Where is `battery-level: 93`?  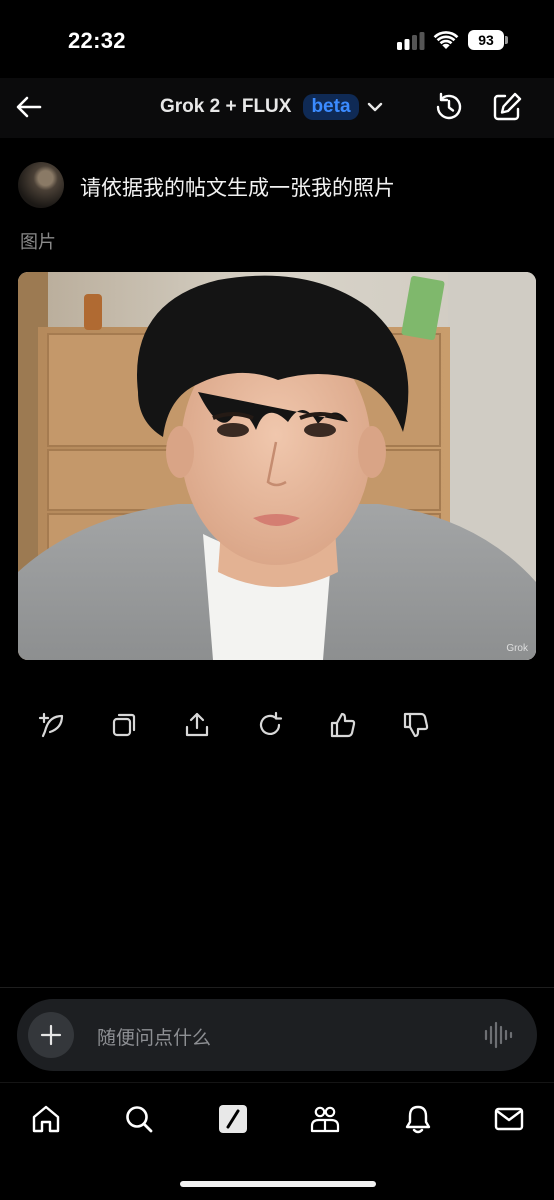
battery-level: 93 is located at coordinates (486, 40).